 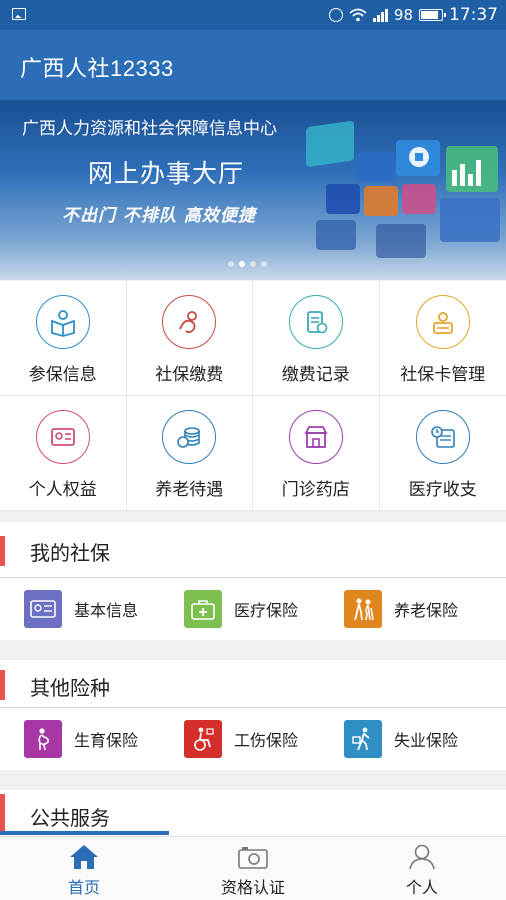 I want to click on item-maternity-insurance: 生育保险, so click(x=81, y=739).